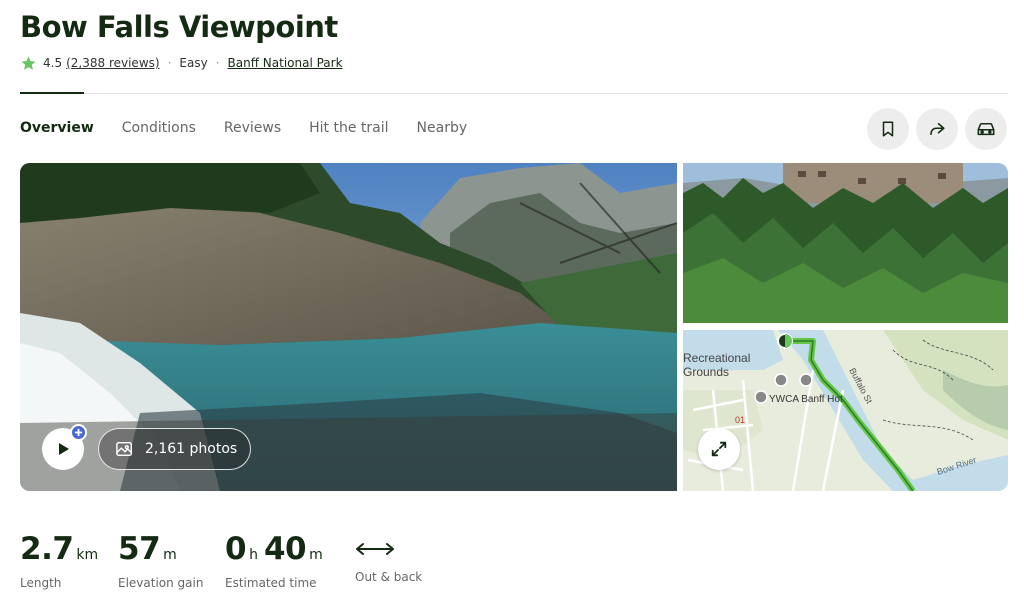 The image size is (1024, 599). What do you see at coordinates (28, 62) in the screenshot?
I see `star-icon` at bounding box center [28, 62].